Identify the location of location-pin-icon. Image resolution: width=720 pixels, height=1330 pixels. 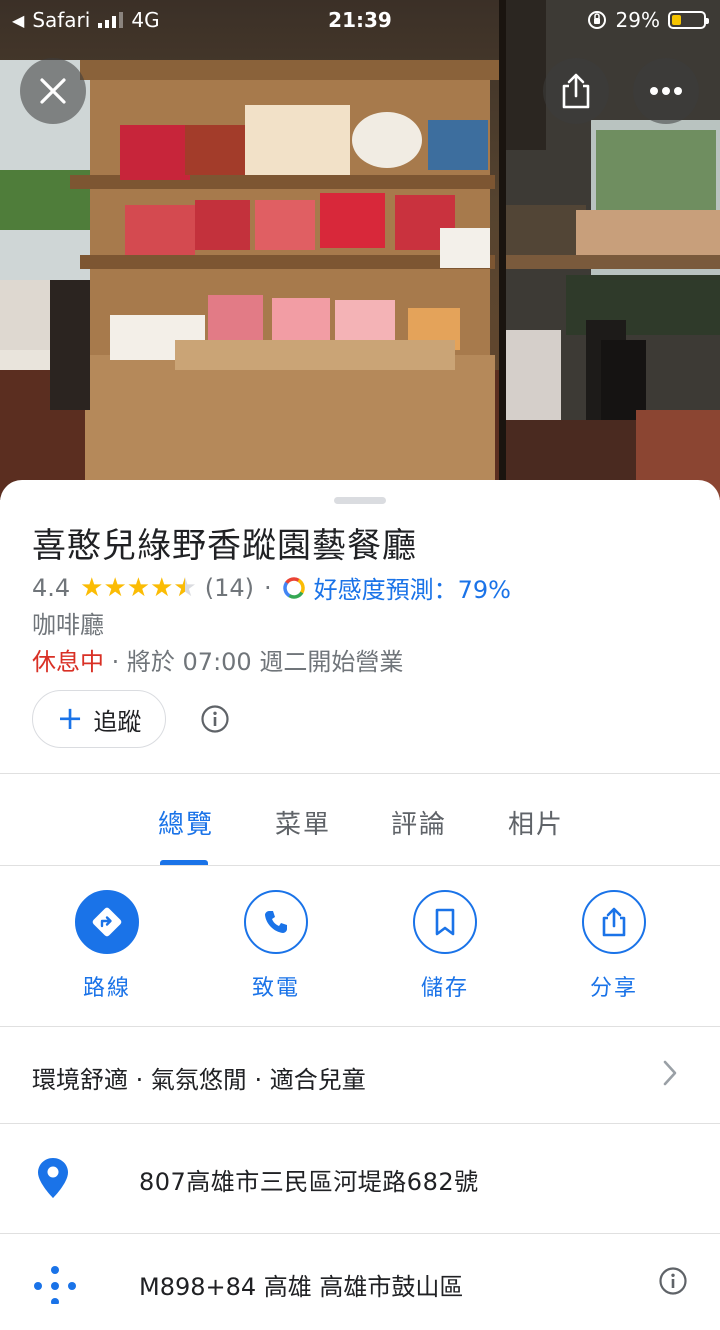
(53, 1178).